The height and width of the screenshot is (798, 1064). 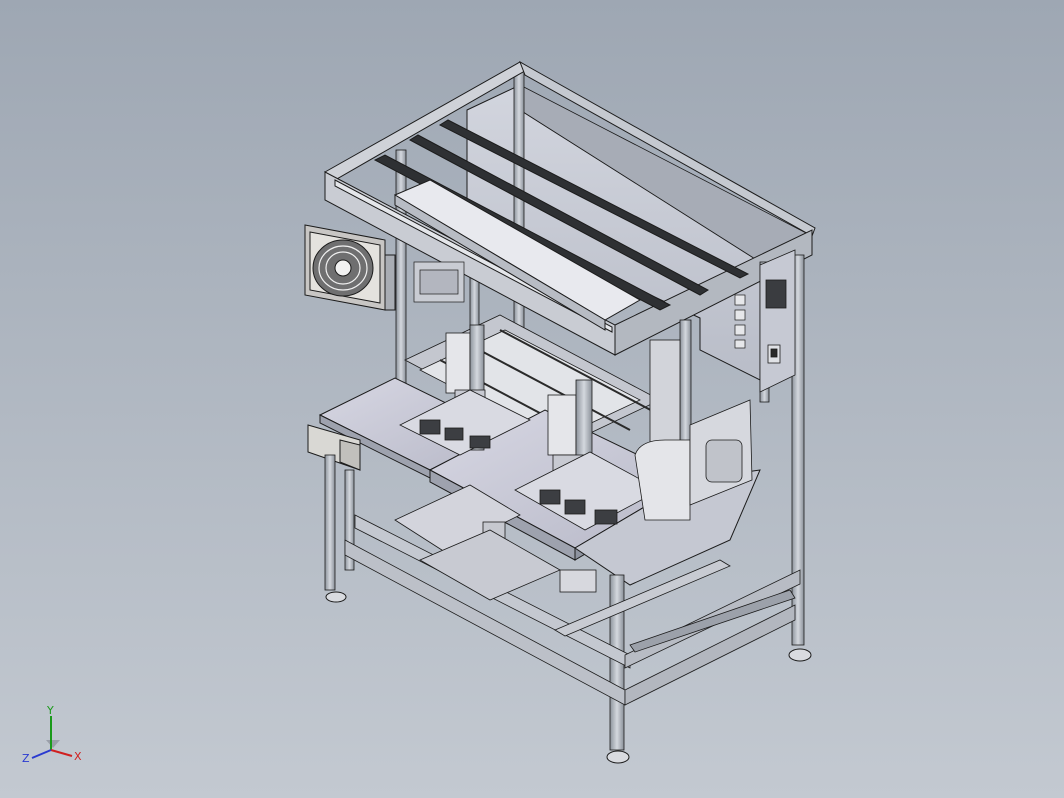 I want to click on fan-bracket, so click(x=439, y=282).